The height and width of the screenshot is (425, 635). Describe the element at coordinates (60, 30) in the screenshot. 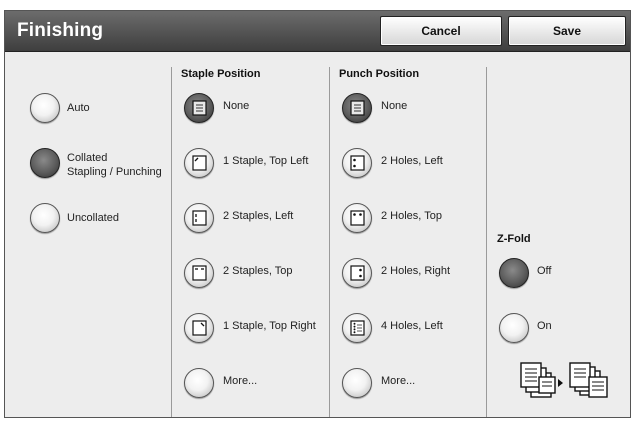

I see `page-title: Finishing` at that location.